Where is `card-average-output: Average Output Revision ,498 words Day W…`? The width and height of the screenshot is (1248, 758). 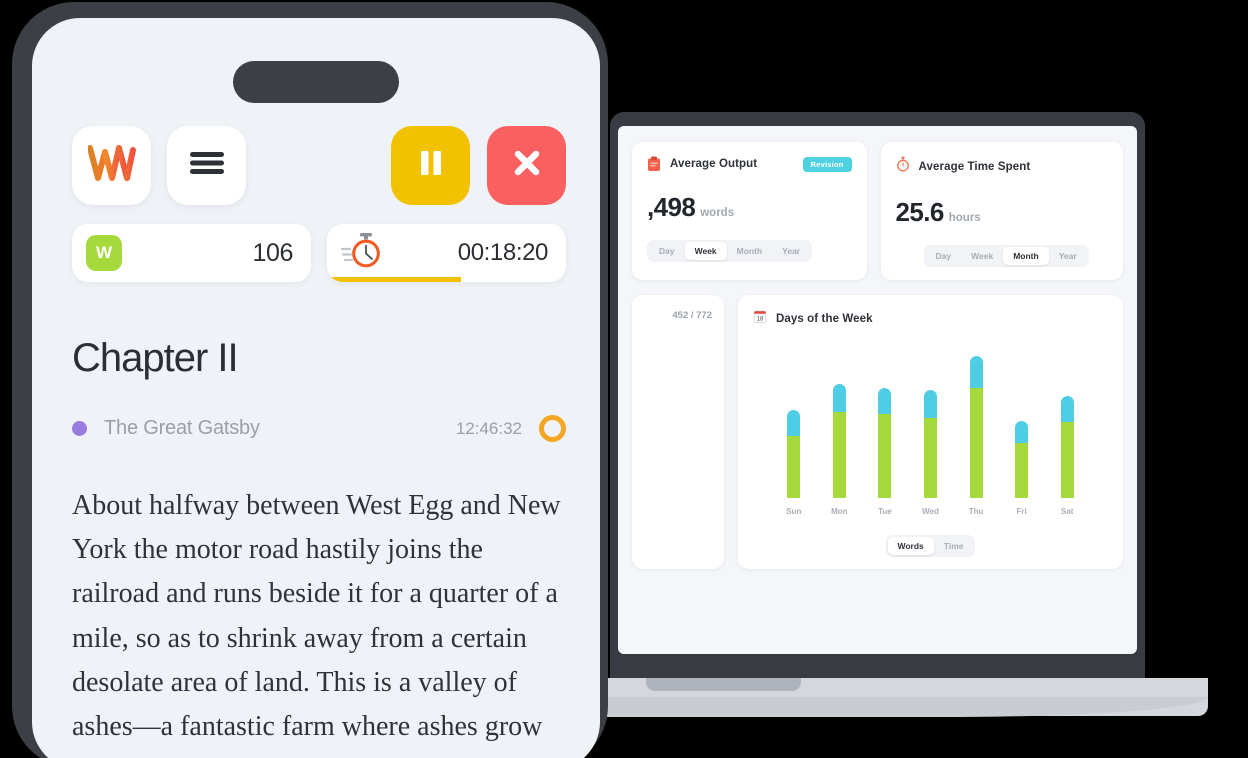 card-average-output: Average Output Revision ,498 words Day W… is located at coordinates (749, 211).